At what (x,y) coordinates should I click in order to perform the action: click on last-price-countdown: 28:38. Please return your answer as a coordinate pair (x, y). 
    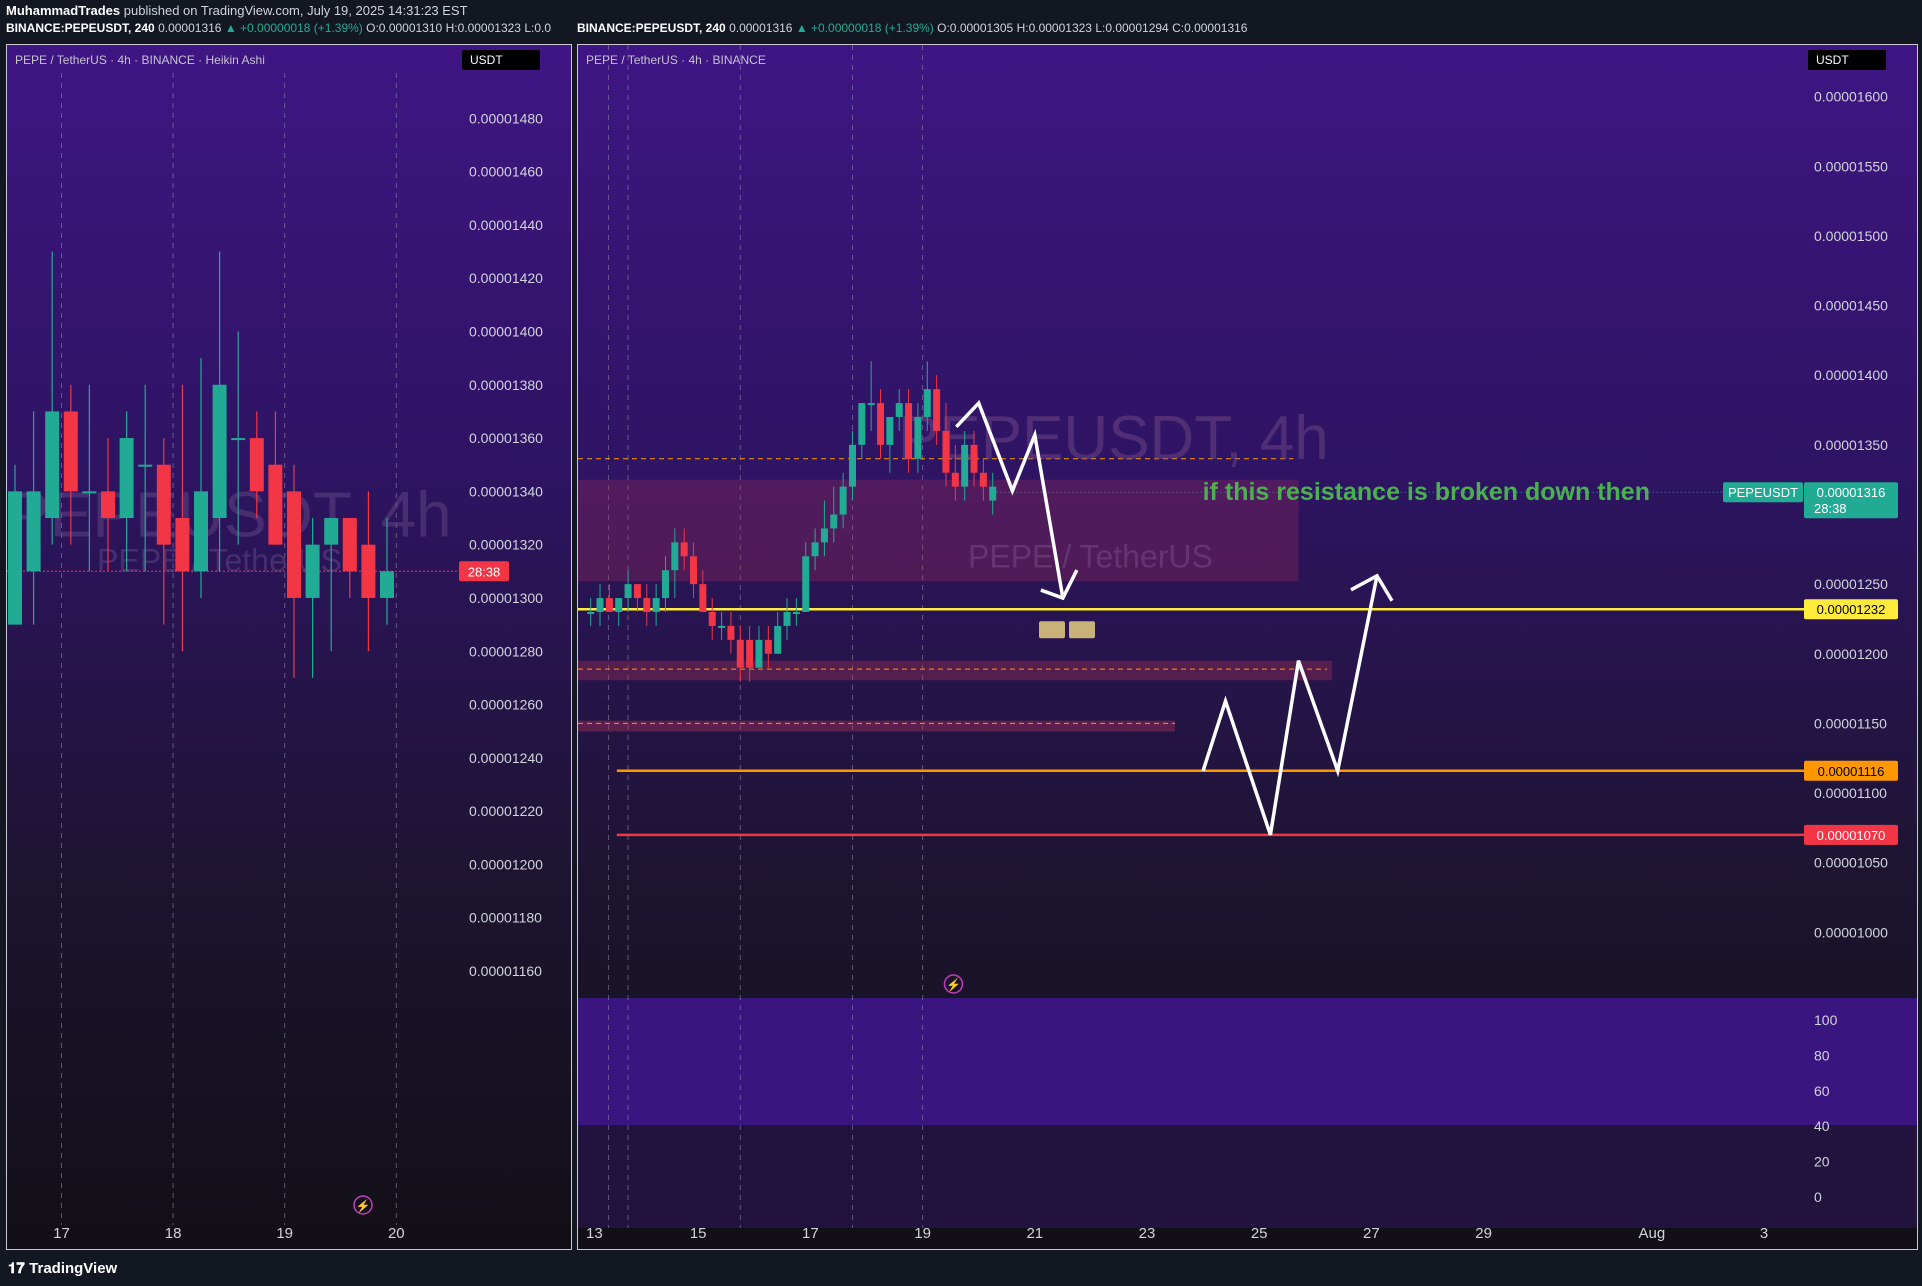
    Looking at the image, I should click on (1830, 508).